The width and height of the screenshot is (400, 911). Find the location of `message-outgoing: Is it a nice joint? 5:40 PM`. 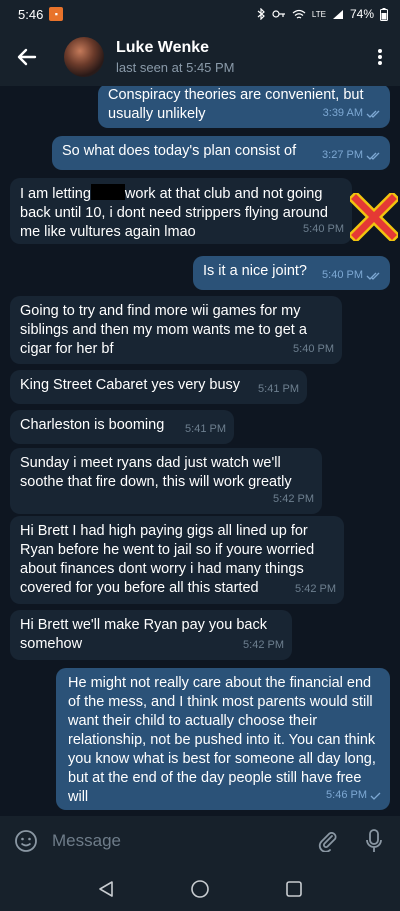

message-outgoing: Is it a nice joint? 5:40 PM is located at coordinates (291, 273).